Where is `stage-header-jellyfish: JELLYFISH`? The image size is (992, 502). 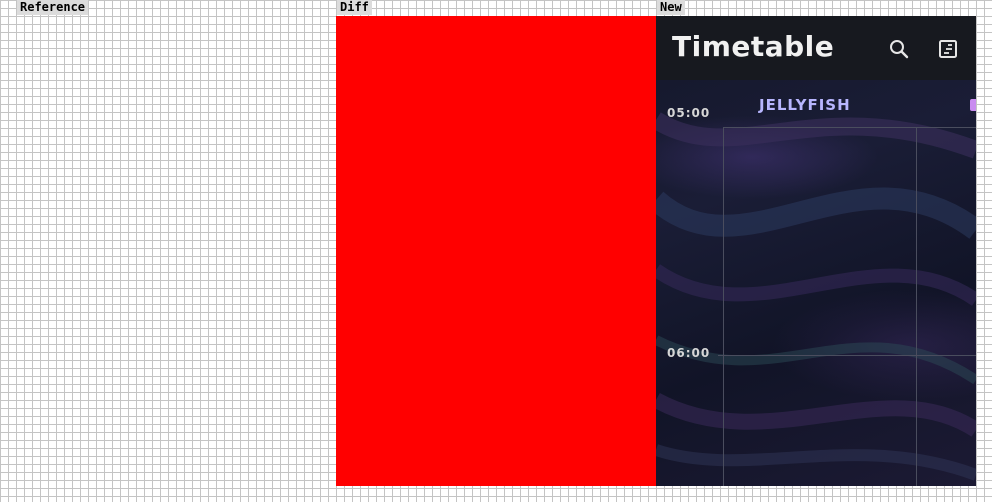
stage-header-jellyfish: JELLYFISH is located at coordinates (805, 105).